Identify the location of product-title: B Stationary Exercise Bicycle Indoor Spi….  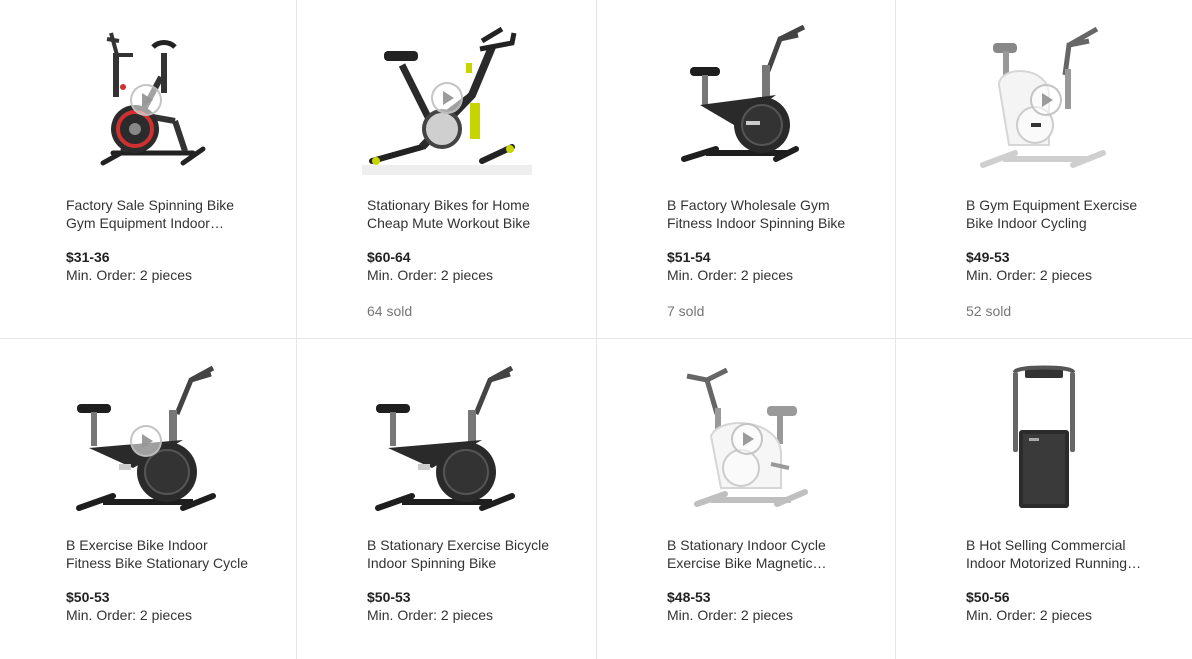
(461, 554).